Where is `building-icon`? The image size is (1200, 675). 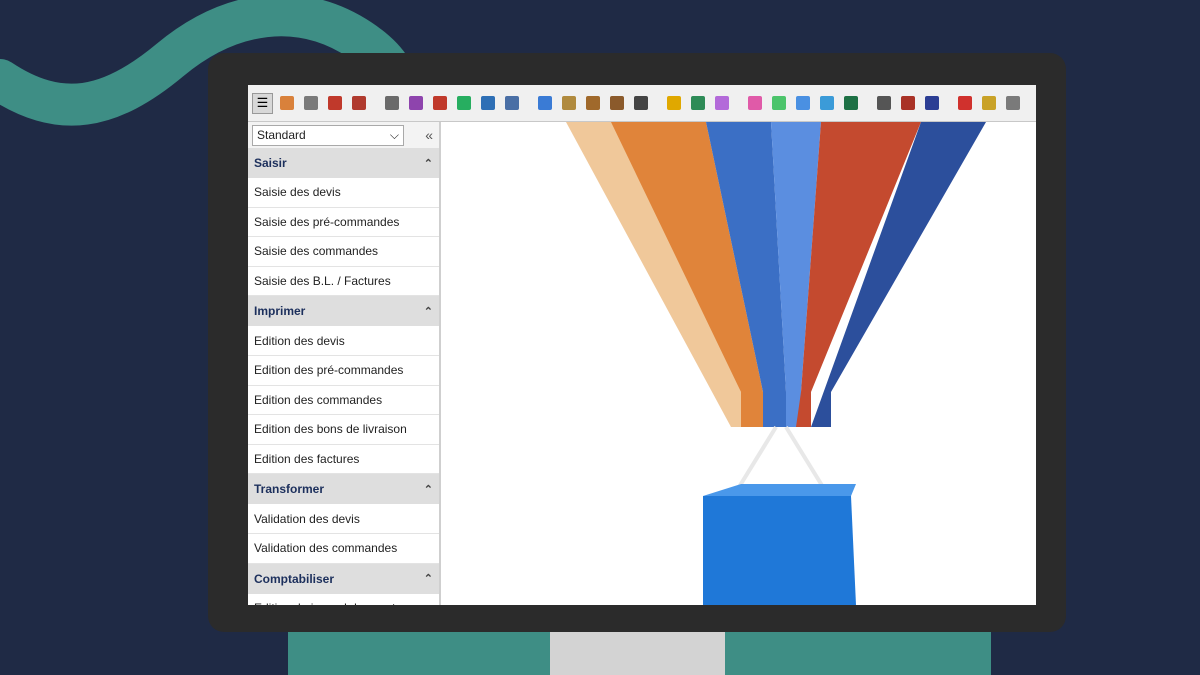
building-icon is located at coordinates (310, 103).